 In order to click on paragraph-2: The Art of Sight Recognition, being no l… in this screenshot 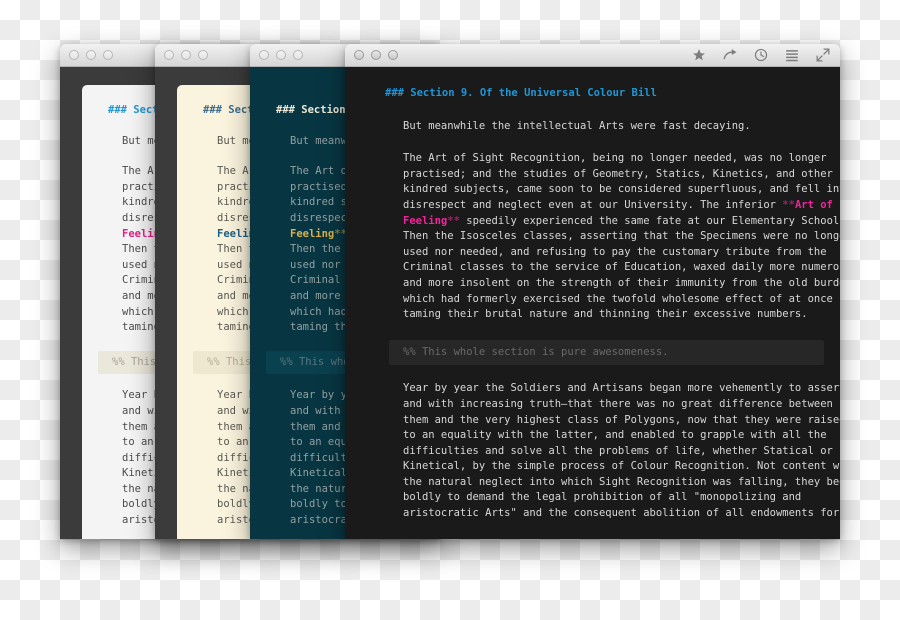, I will do `click(621, 236)`.